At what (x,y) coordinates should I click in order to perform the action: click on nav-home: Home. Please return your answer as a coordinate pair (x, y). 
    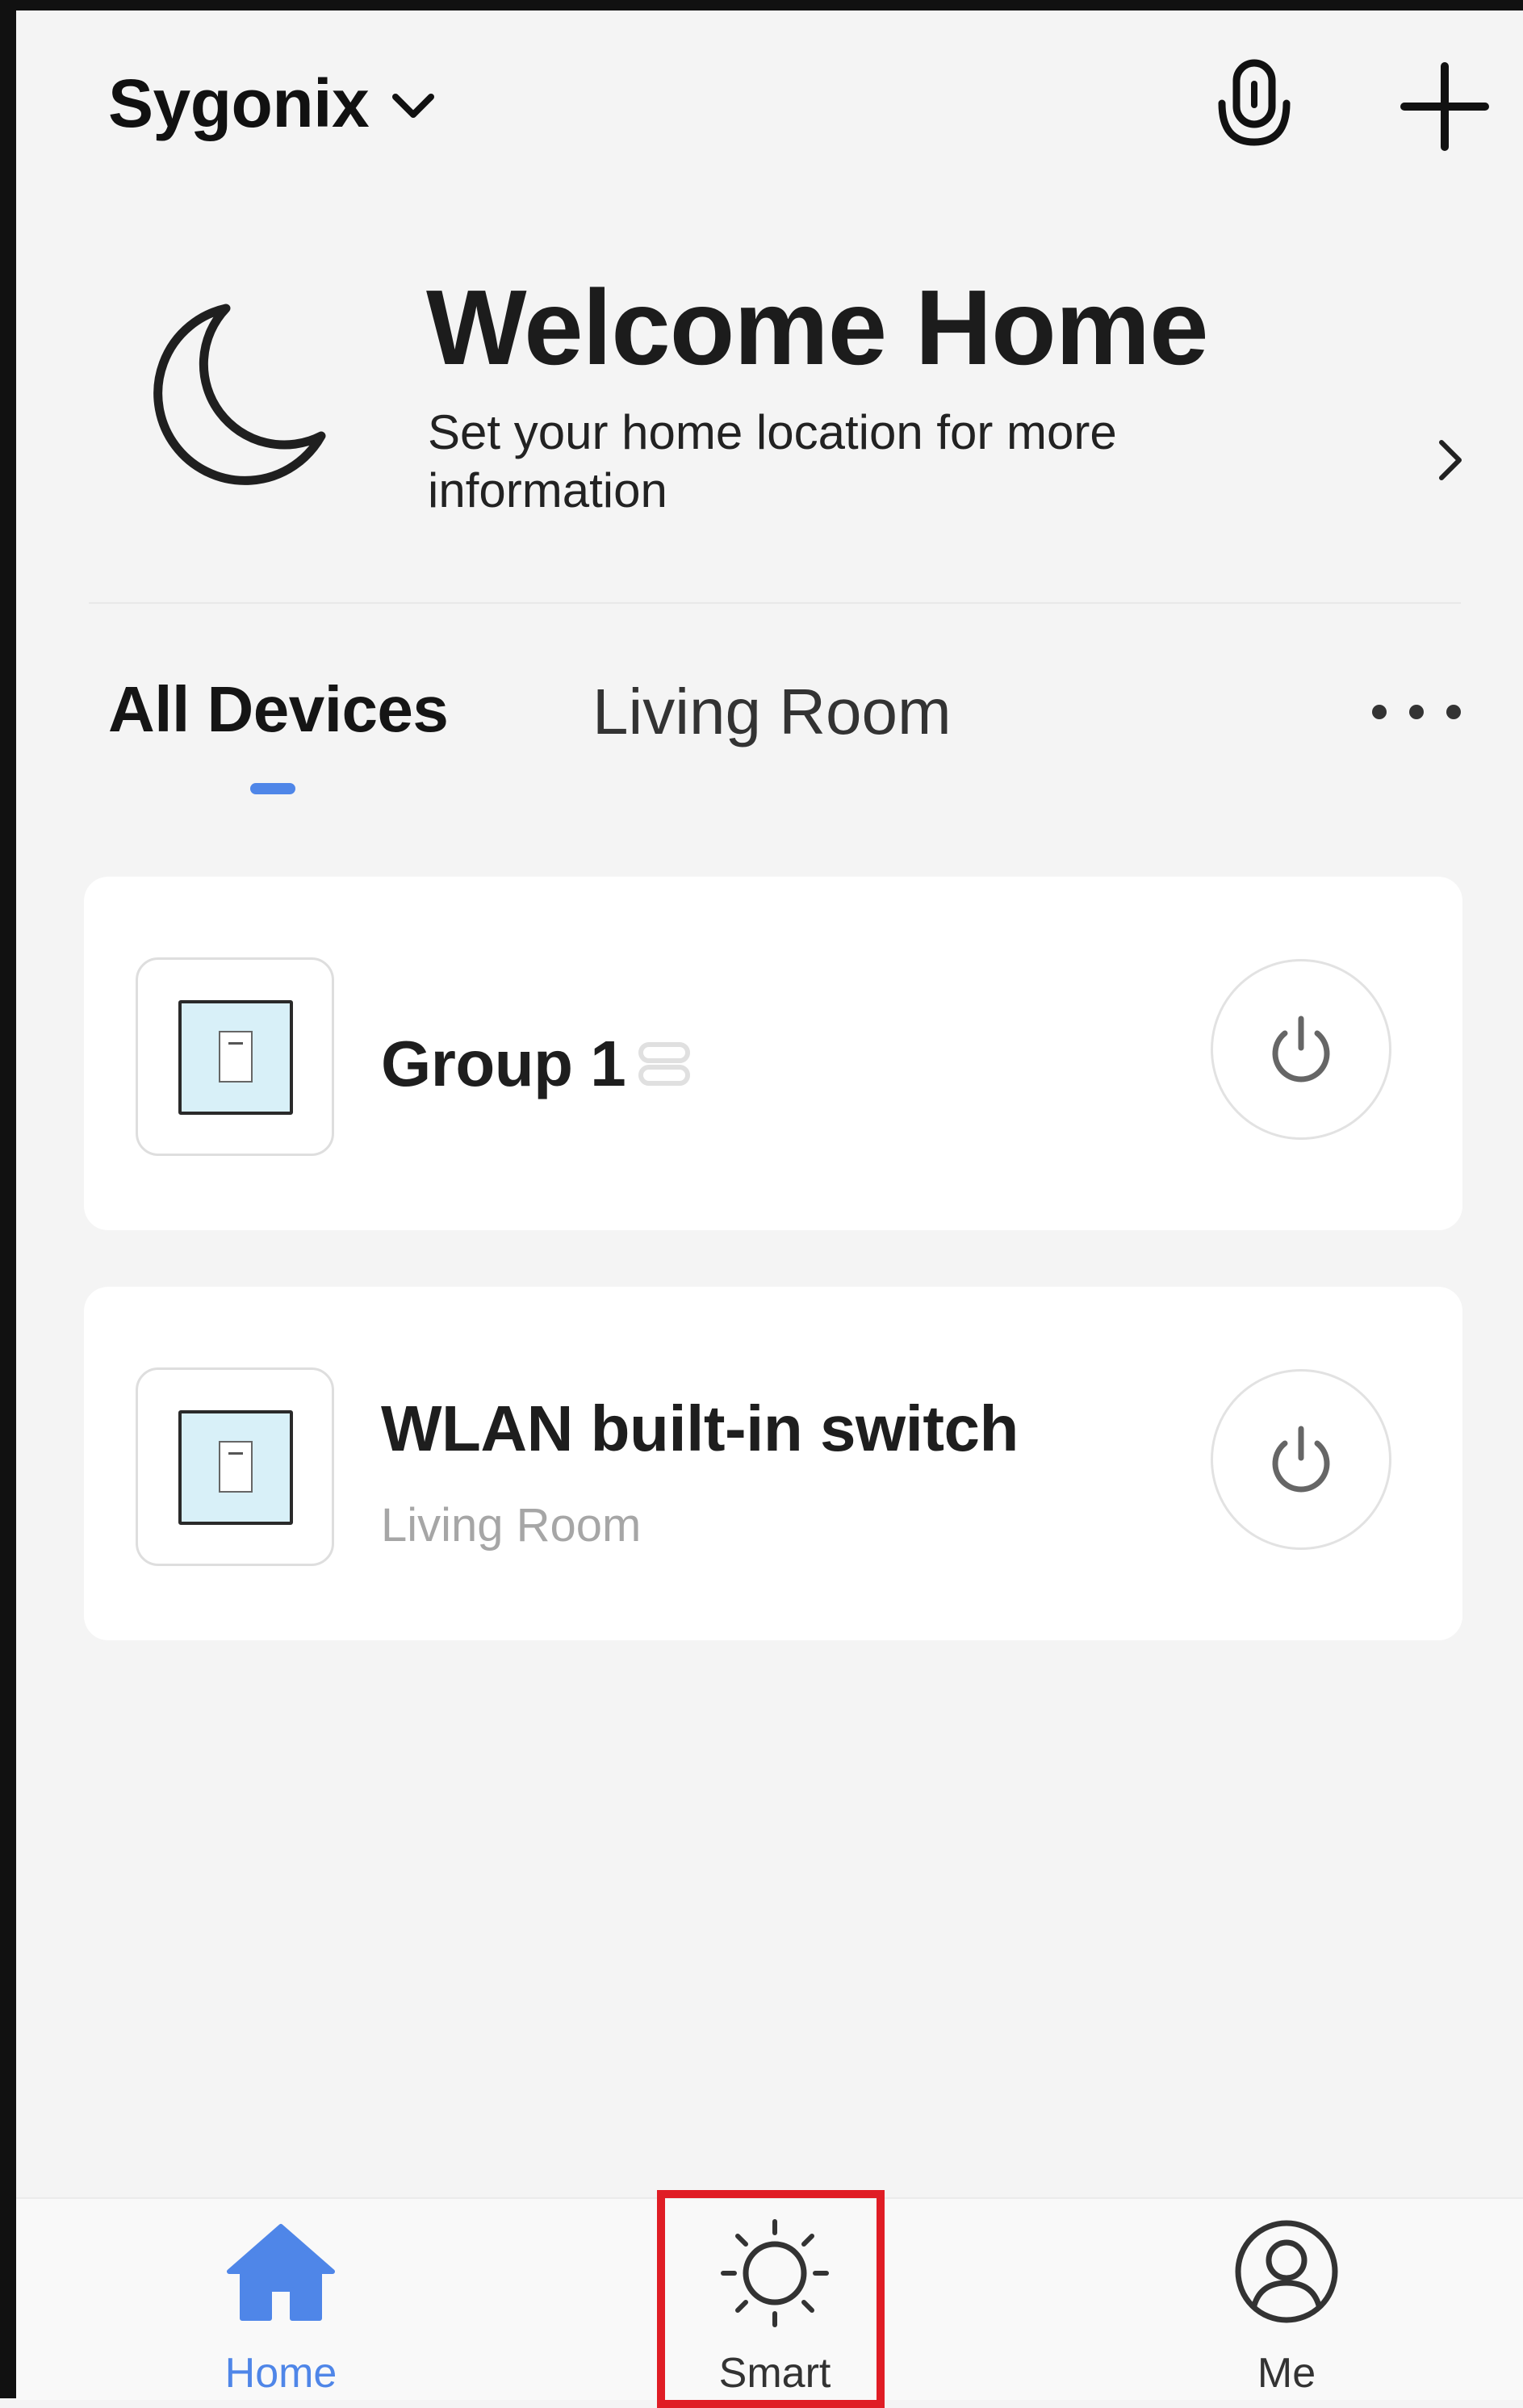
    Looking at the image, I should click on (281, 2300).